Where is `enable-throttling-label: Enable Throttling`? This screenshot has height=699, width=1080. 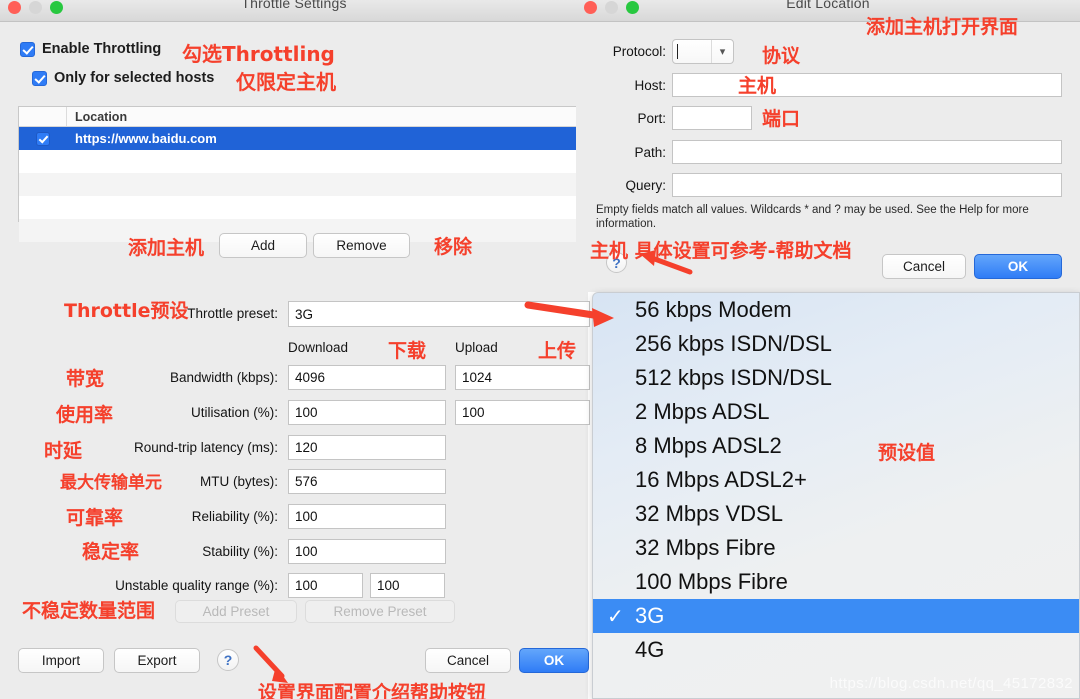
enable-throttling-label: Enable Throttling is located at coordinates (102, 49).